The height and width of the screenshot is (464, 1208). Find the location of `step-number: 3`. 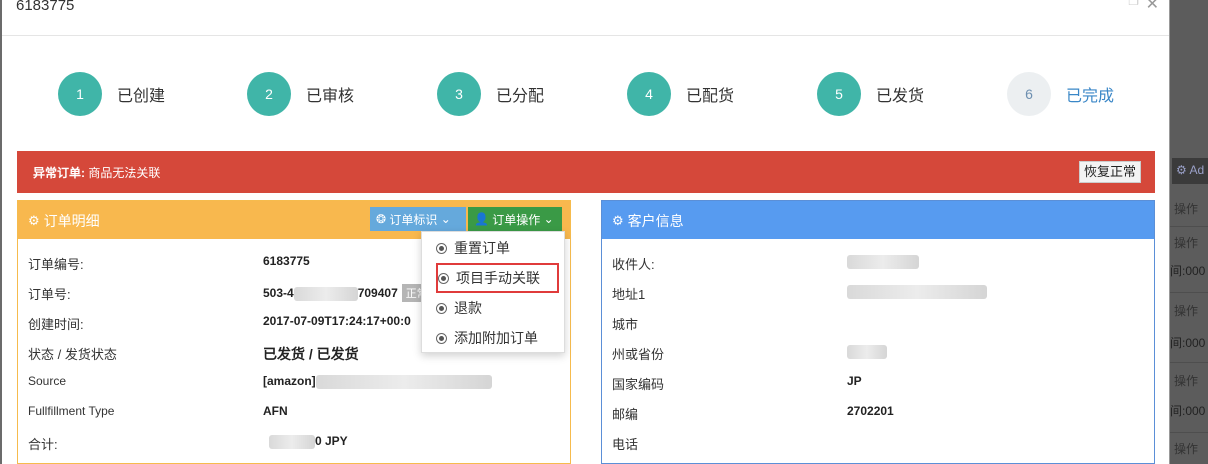

step-number: 3 is located at coordinates (459, 94).